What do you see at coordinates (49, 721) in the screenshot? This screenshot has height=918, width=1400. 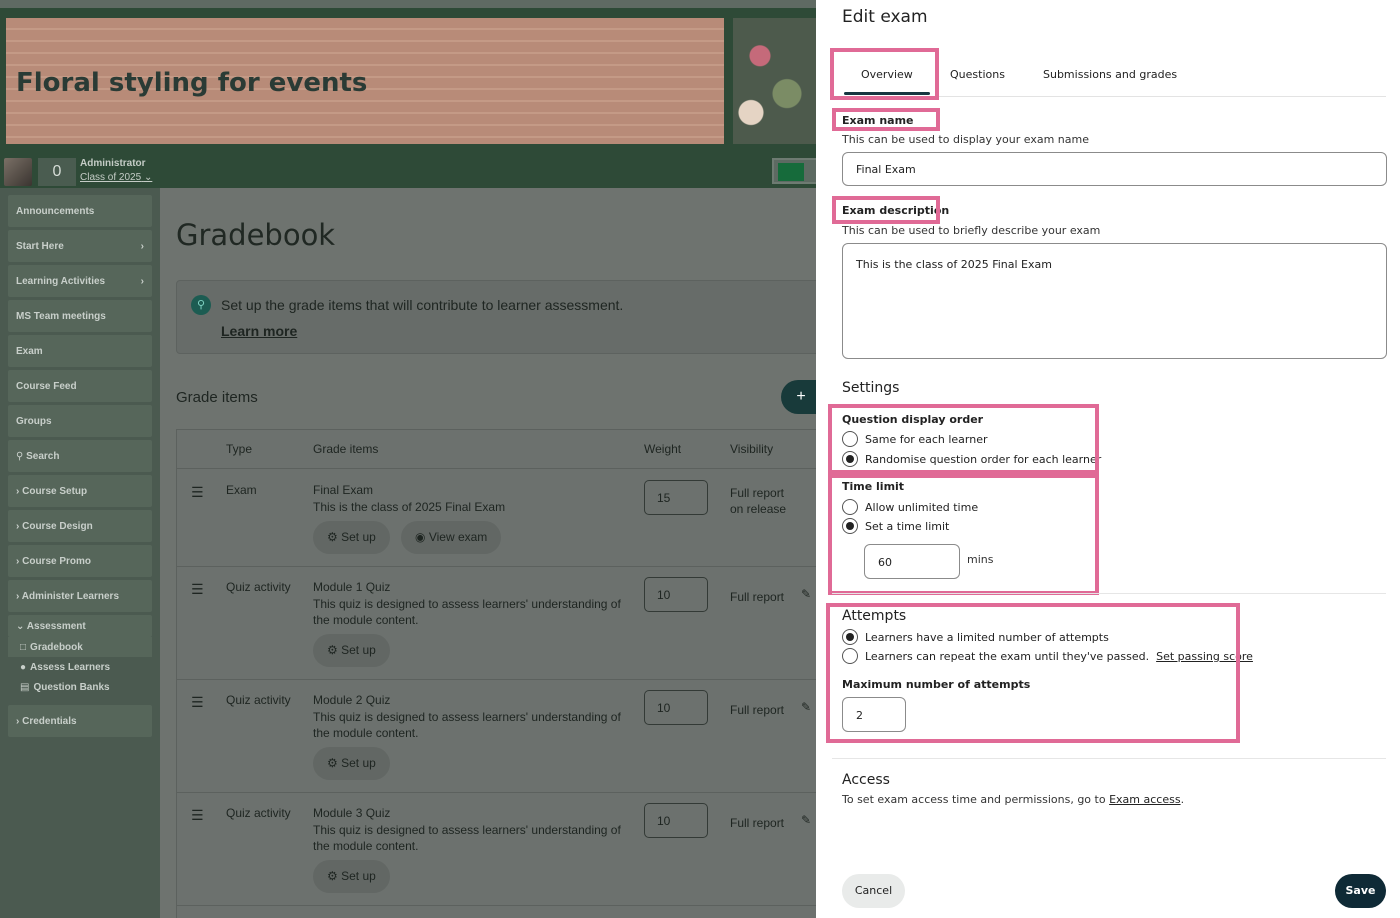 I see `credentials-label: Credentials` at bounding box center [49, 721].